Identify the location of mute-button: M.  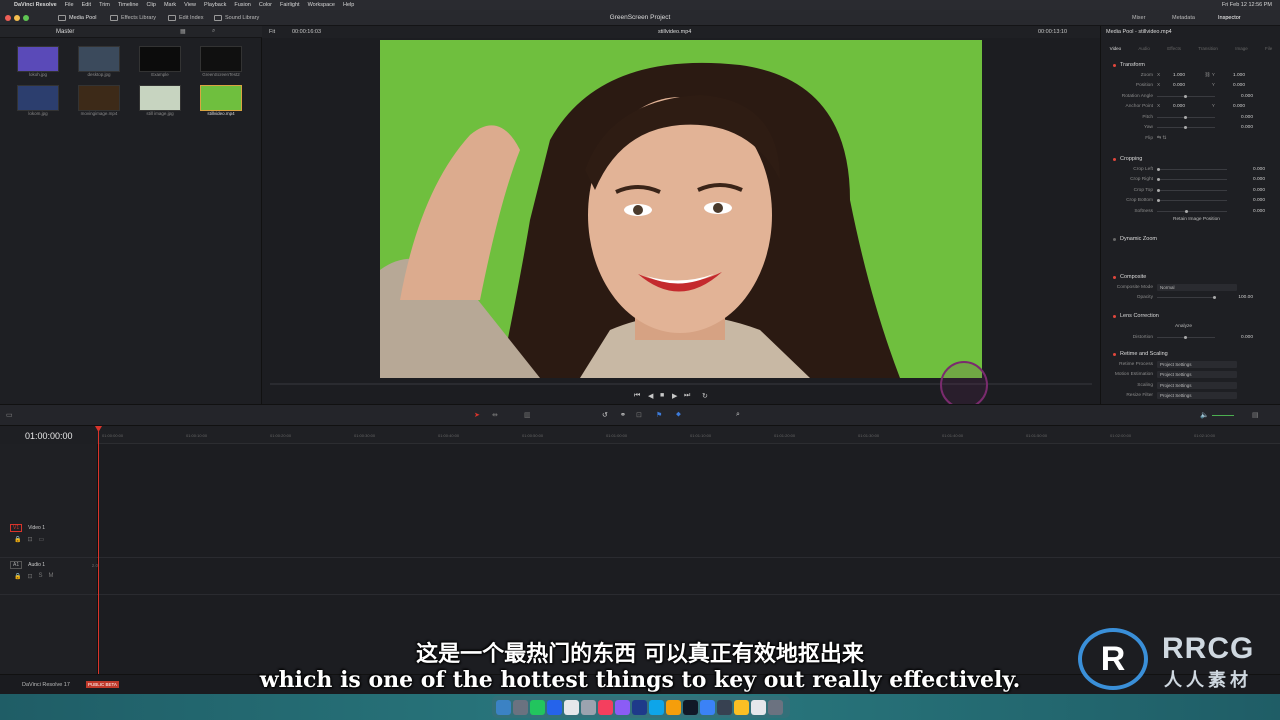
(51, 576).